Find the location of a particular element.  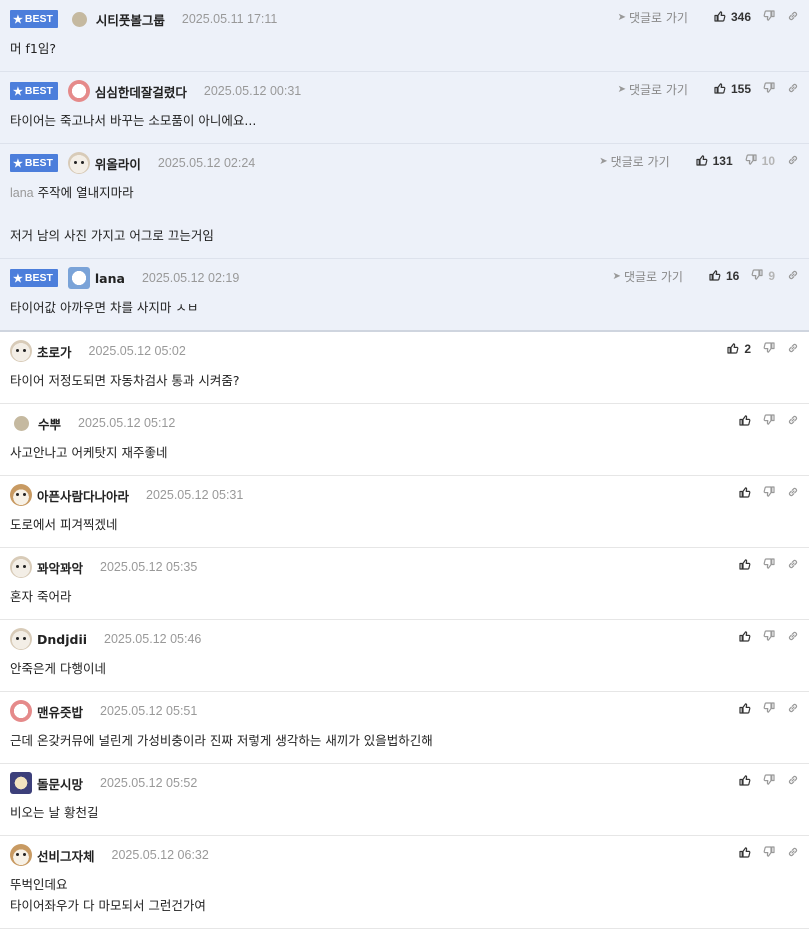

nickname: 위올라이 is located at coordinates (118, 163).